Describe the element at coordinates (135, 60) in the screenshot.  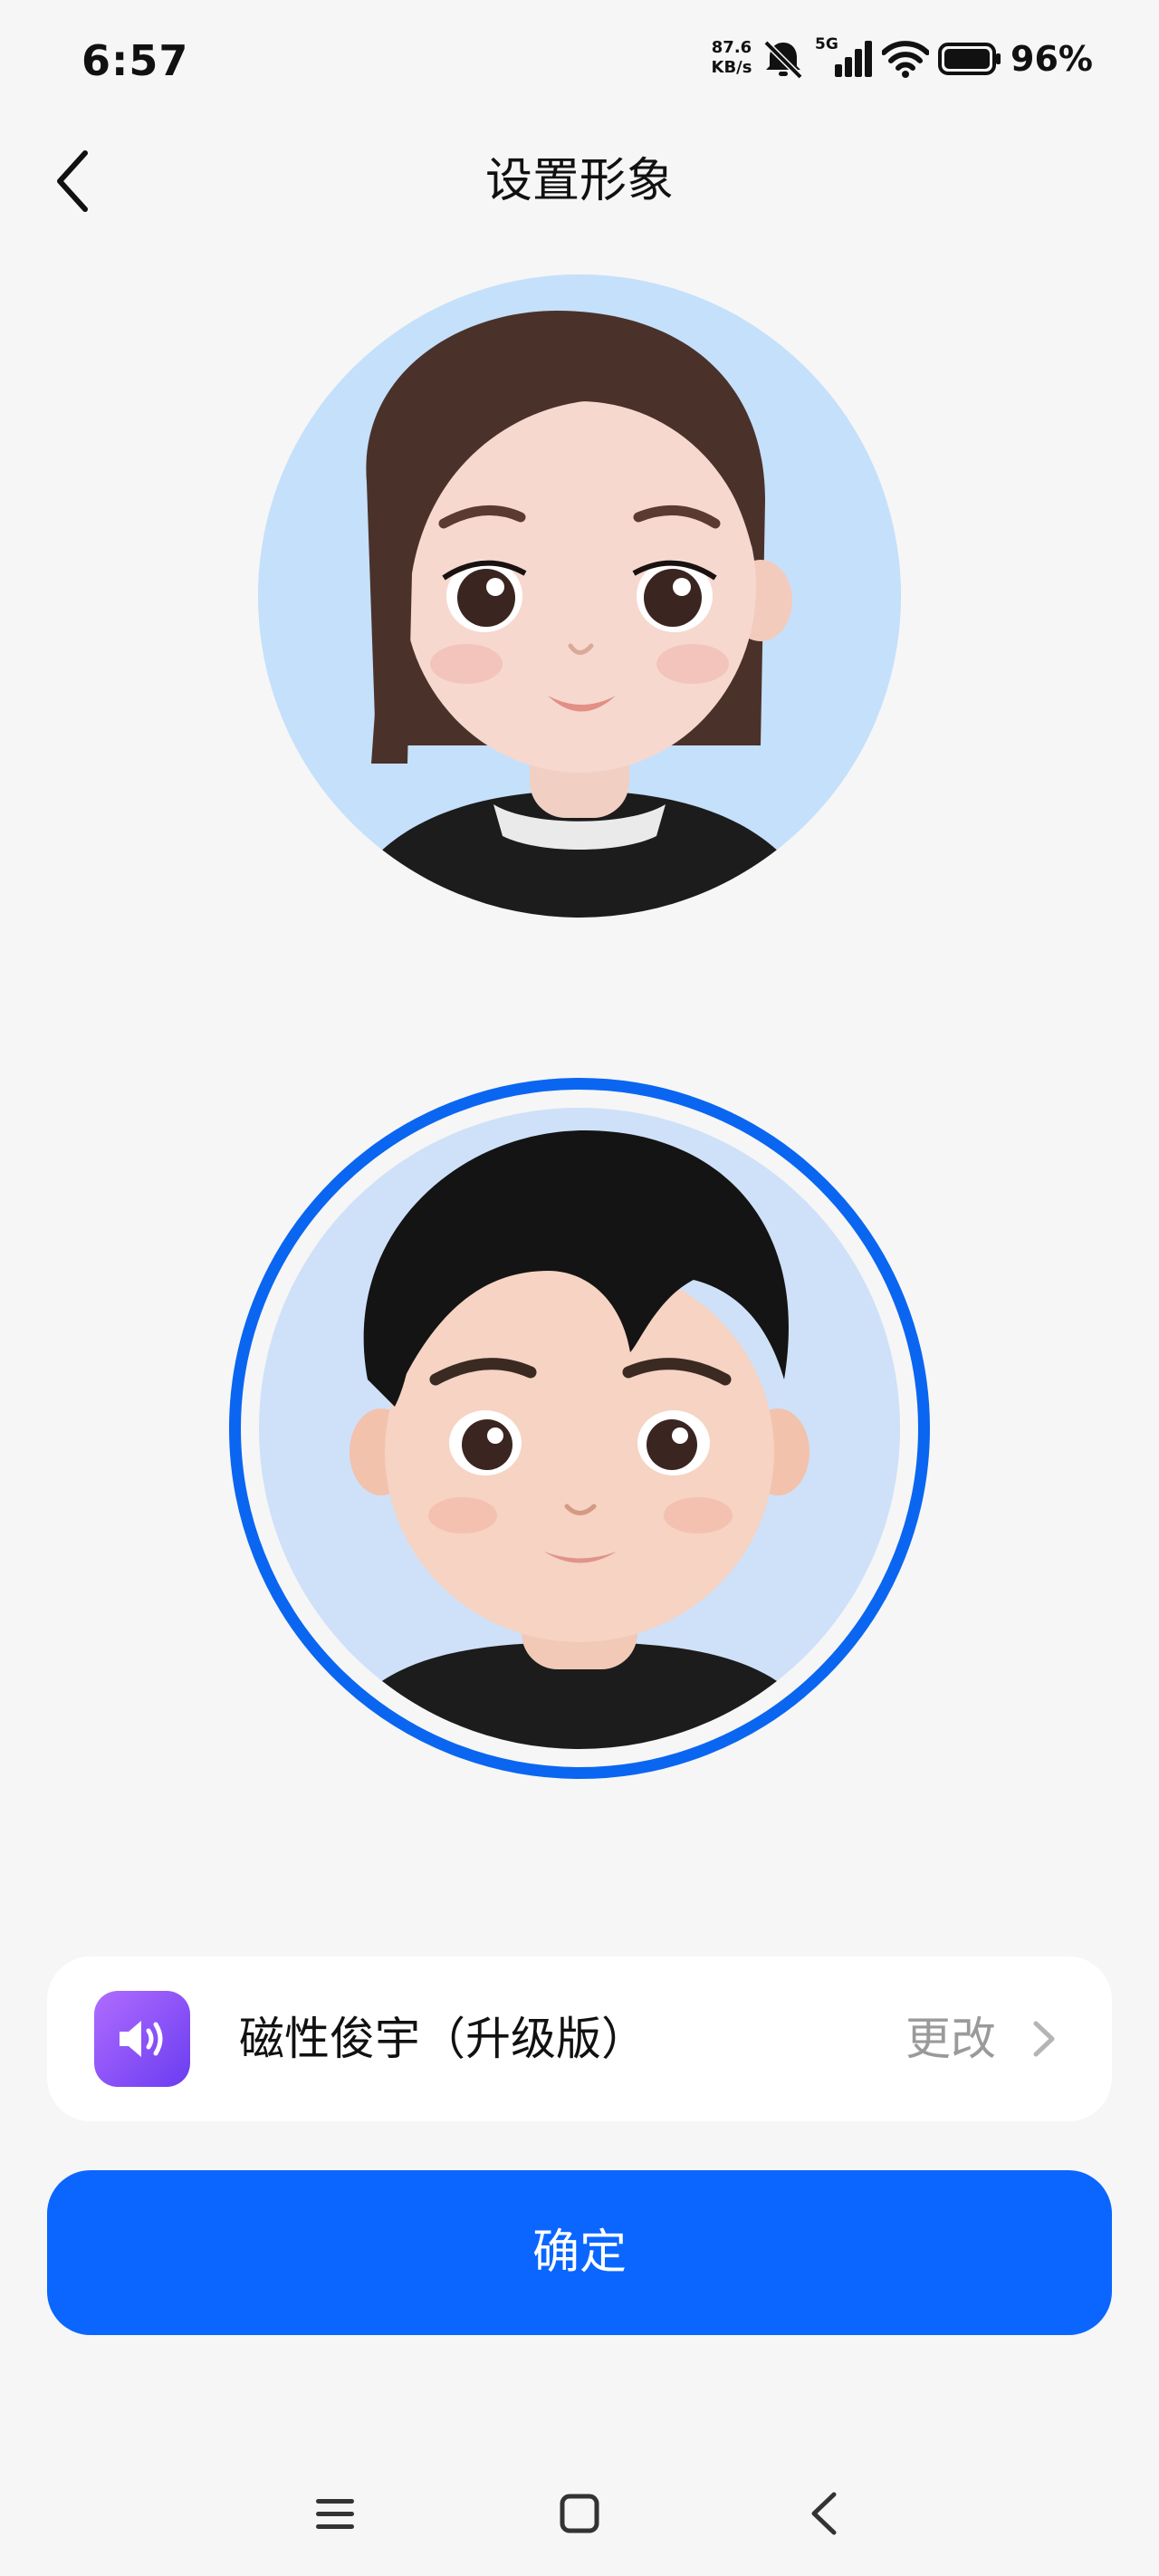
I see `status-time: 6:57` at that location.